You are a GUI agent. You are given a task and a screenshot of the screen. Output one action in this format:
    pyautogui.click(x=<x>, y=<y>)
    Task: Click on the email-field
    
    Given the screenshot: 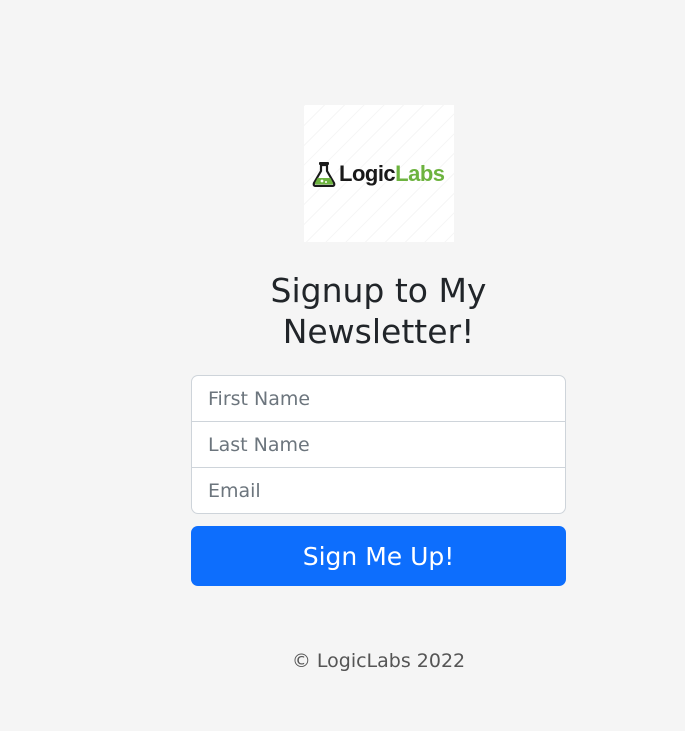 What is the action you would take?
    pyautogui.click(x=378, y=490)
    